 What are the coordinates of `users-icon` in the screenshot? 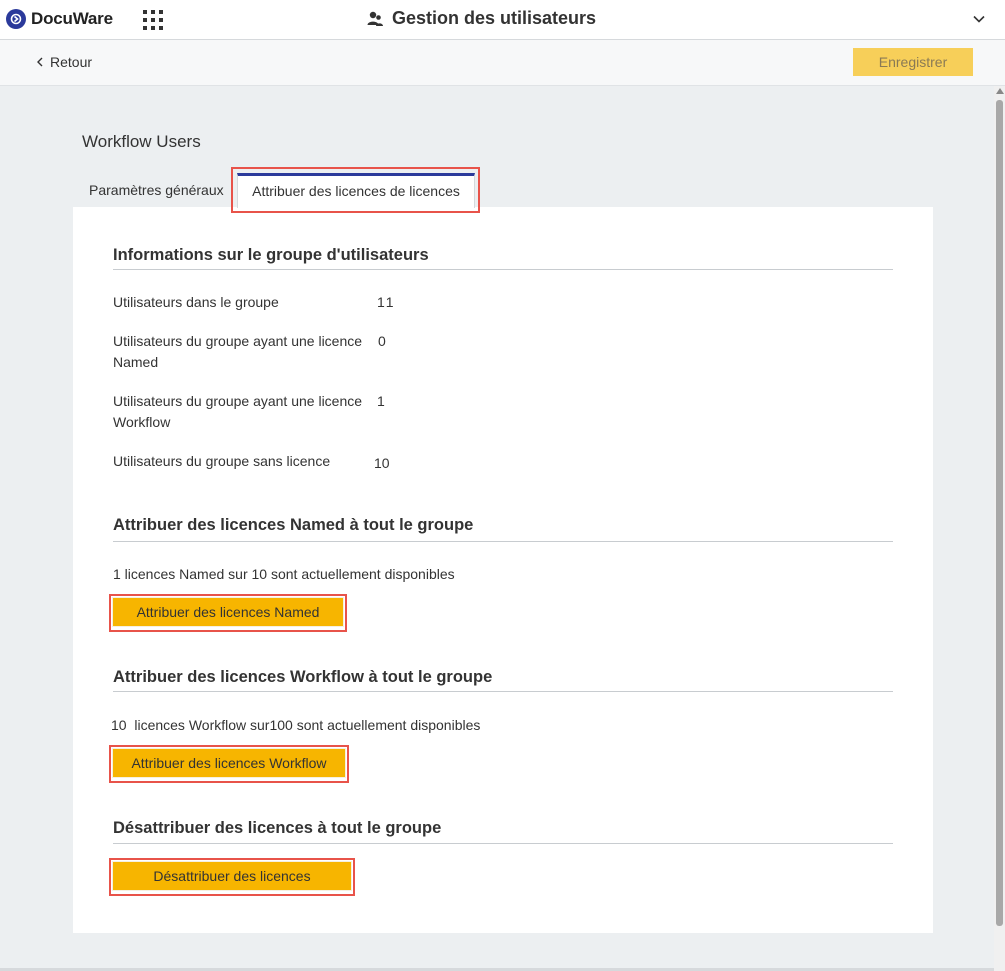 It's located at (375, 18).